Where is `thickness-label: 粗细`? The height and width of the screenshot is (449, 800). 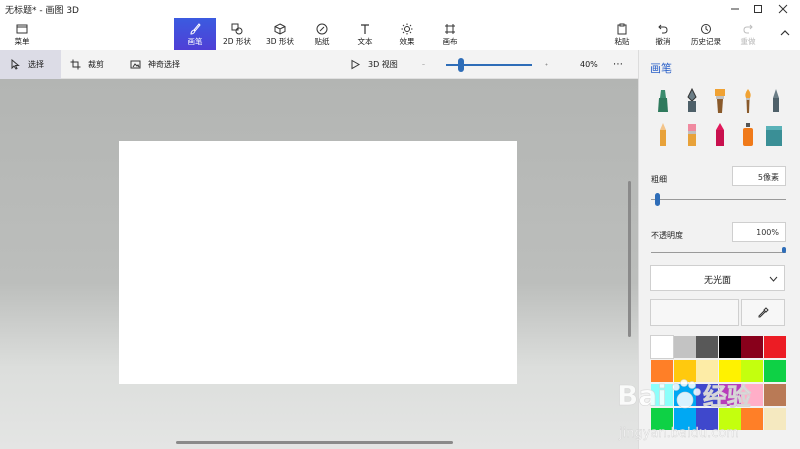
thickness-label: 粗细 is located at coordinates (659, 179).